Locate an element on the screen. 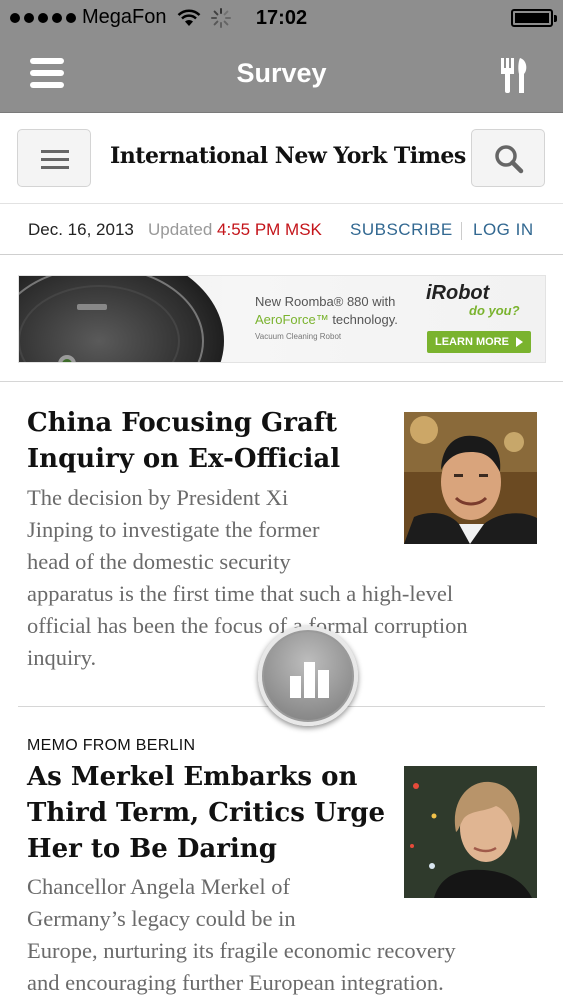  ad-aeroforce: AeroForce™ is located at coordinates (292, 319).